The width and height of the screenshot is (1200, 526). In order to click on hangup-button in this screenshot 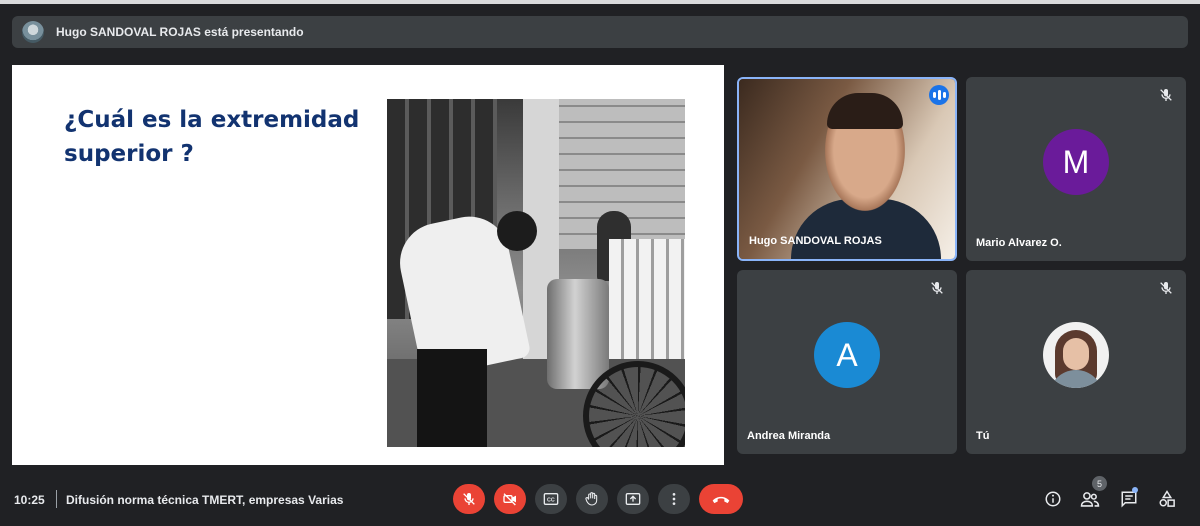, I will do `click(721, 499)`.